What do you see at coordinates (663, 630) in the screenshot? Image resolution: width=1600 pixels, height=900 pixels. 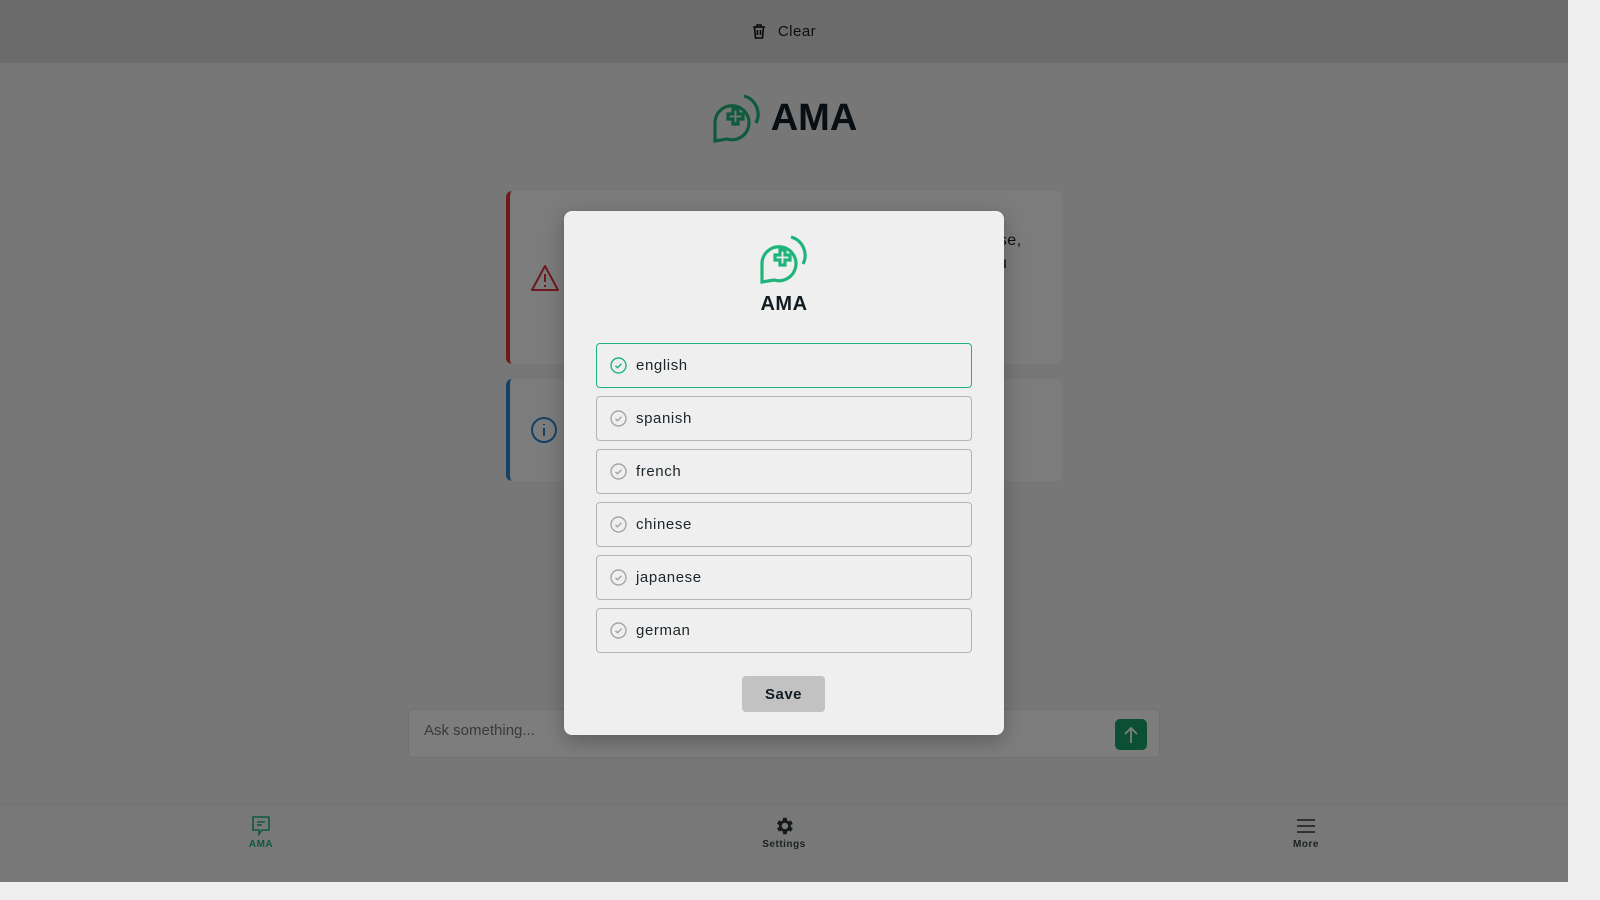 I see `language-label: german` at bounding box center [663, 630].